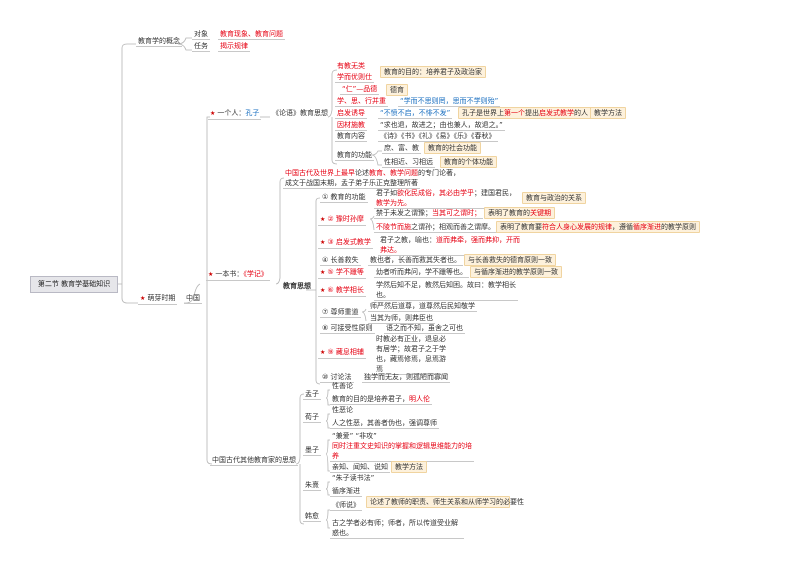 Image resolution: width=800 pixels, height=566 pixels. I want to click on seg: 符合人身心发展的规律, so click(577, 227).